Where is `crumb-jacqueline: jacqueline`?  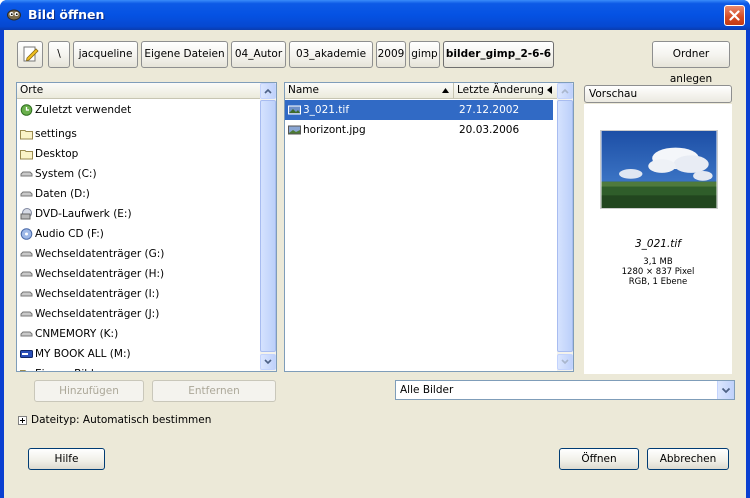
crumb-jacqueline: jacqueline is located at coordinates (105, 54).